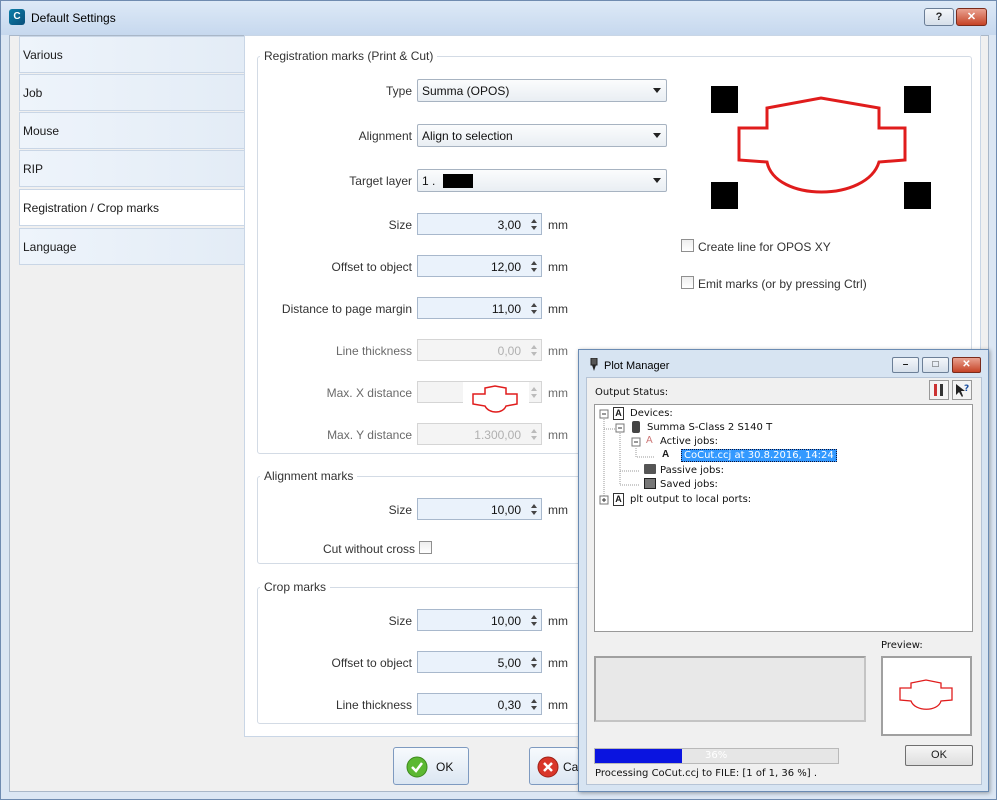 The width and height of the screenshot is (997, 800). I want to click on distance-spinbox: 11,00, so click(479, 308).